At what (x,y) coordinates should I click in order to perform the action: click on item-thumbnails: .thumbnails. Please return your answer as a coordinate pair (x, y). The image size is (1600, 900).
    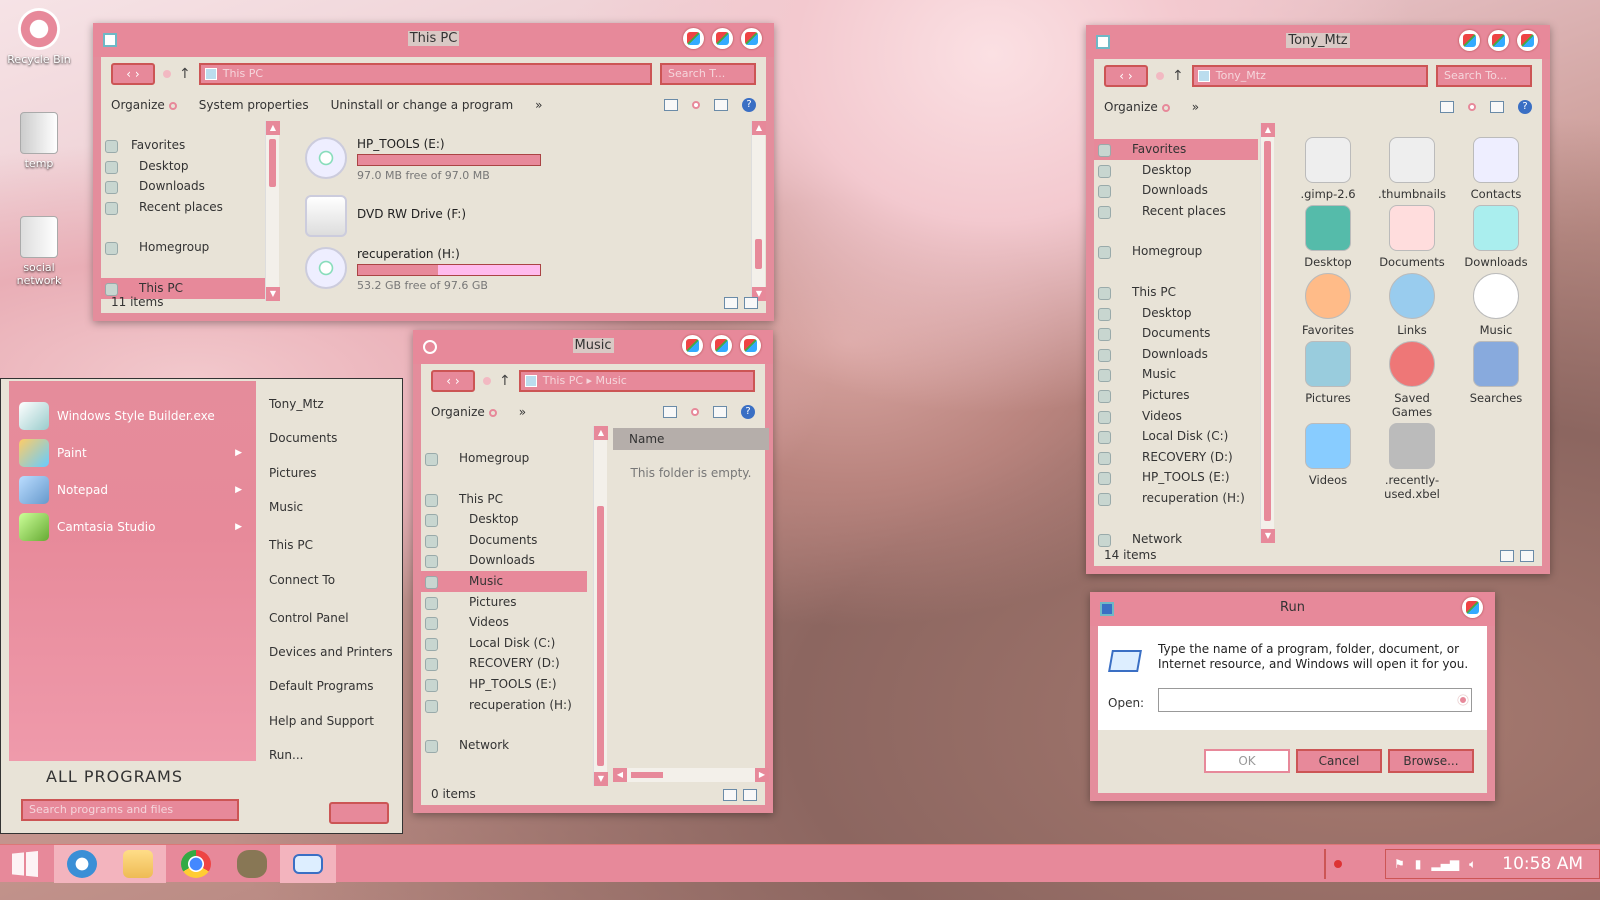
    Looking at the image, I should click on (1412, 169).